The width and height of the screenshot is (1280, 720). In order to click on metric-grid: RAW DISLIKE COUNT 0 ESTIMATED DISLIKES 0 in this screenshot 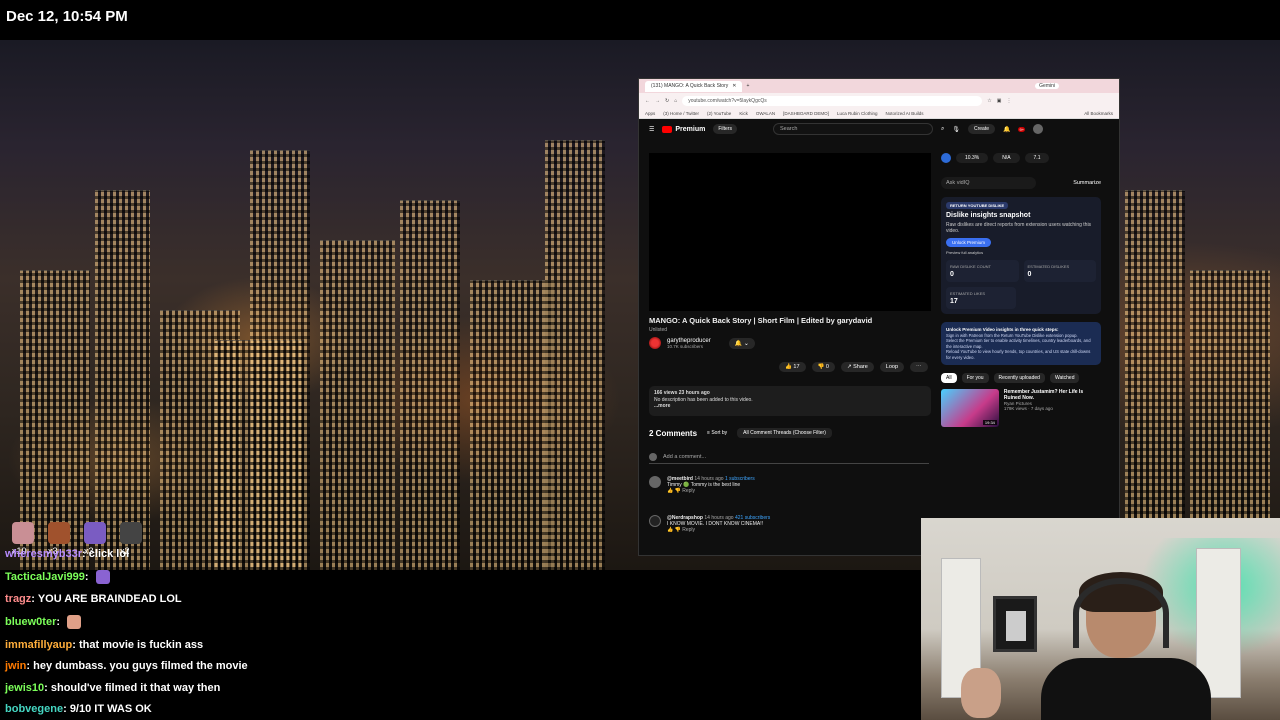, I will do `click(1021, 271)`.